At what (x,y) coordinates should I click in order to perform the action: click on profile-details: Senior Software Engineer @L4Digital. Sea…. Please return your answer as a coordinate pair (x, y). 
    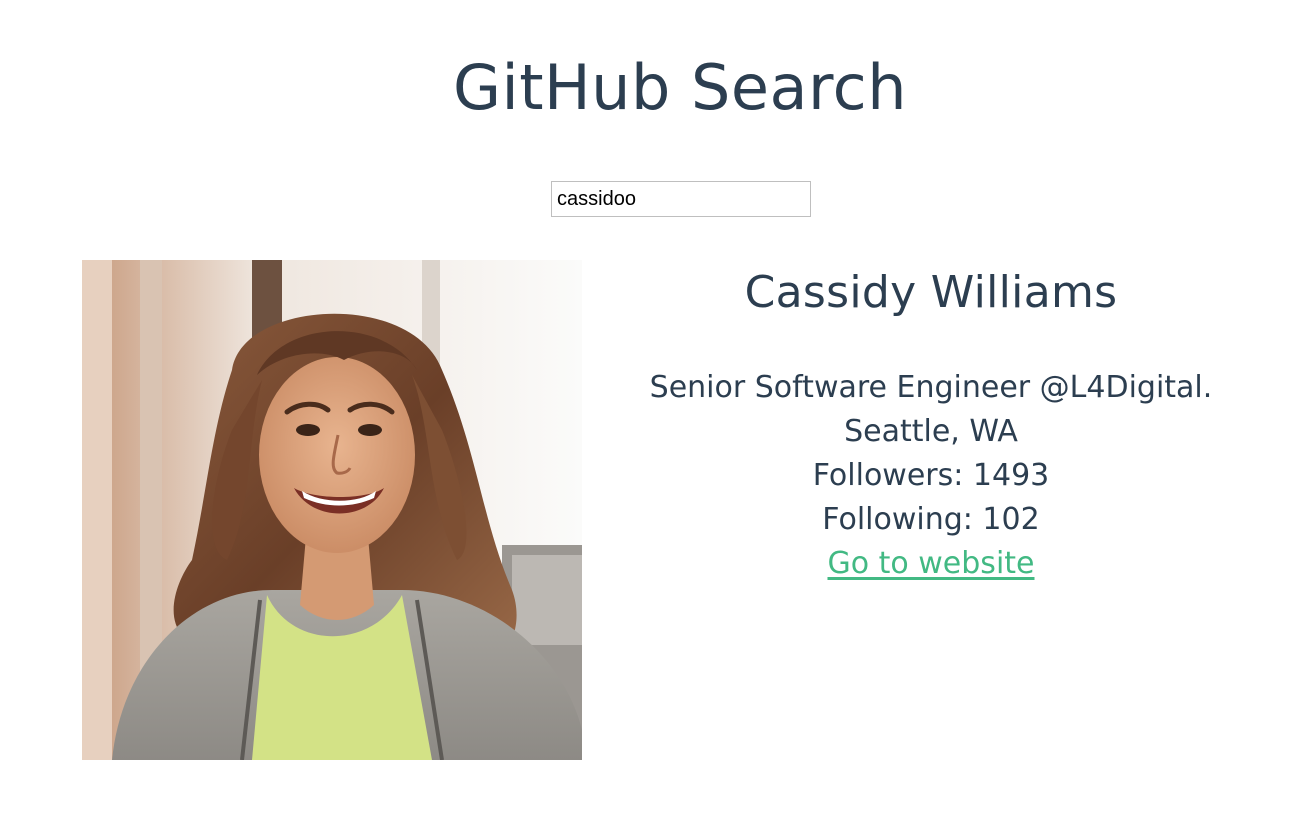
    Looking at the image, I should click on (931, 476).